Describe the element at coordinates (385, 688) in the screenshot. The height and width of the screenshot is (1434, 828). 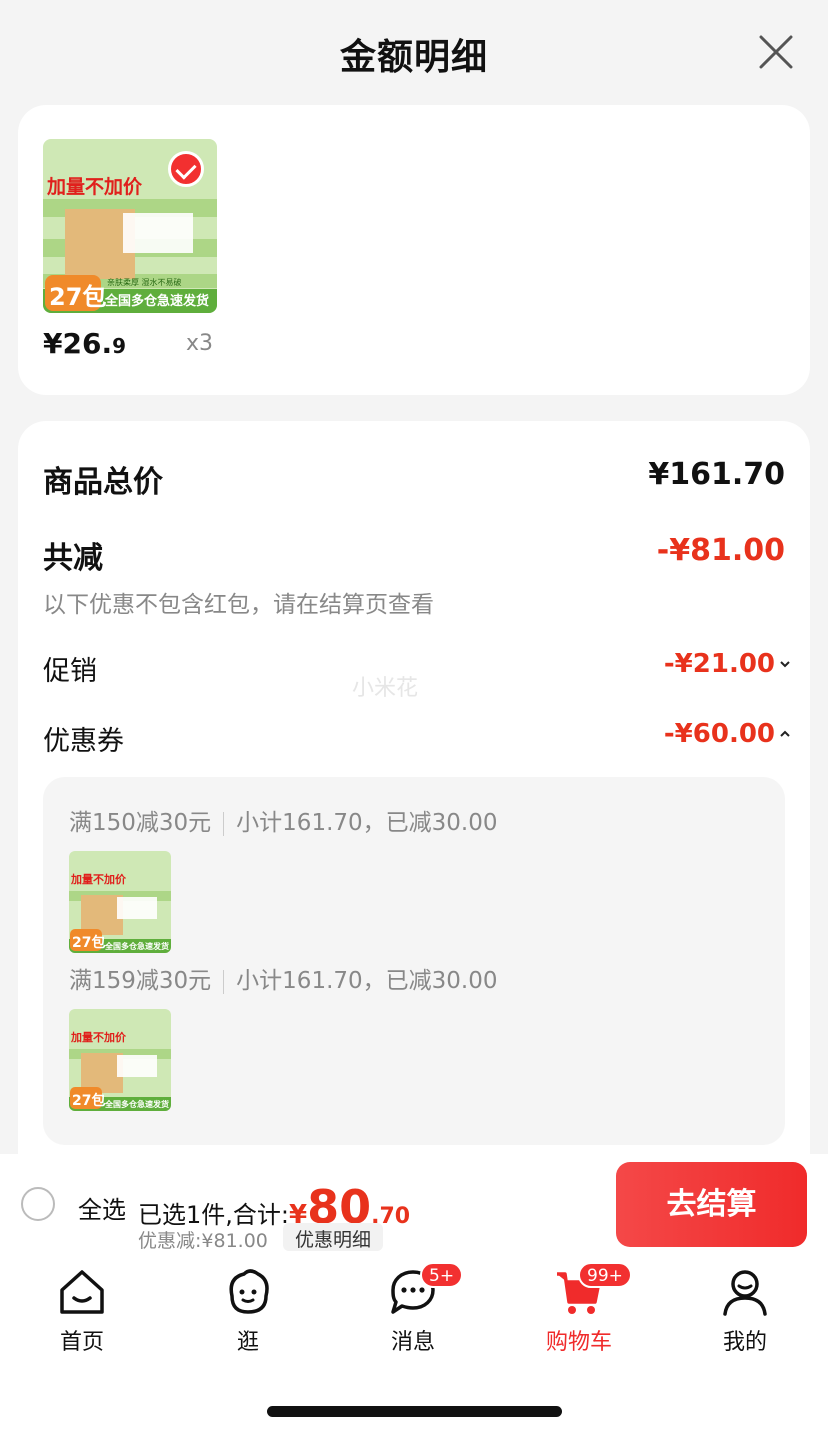
I see `watermark: 小米花` at that location.